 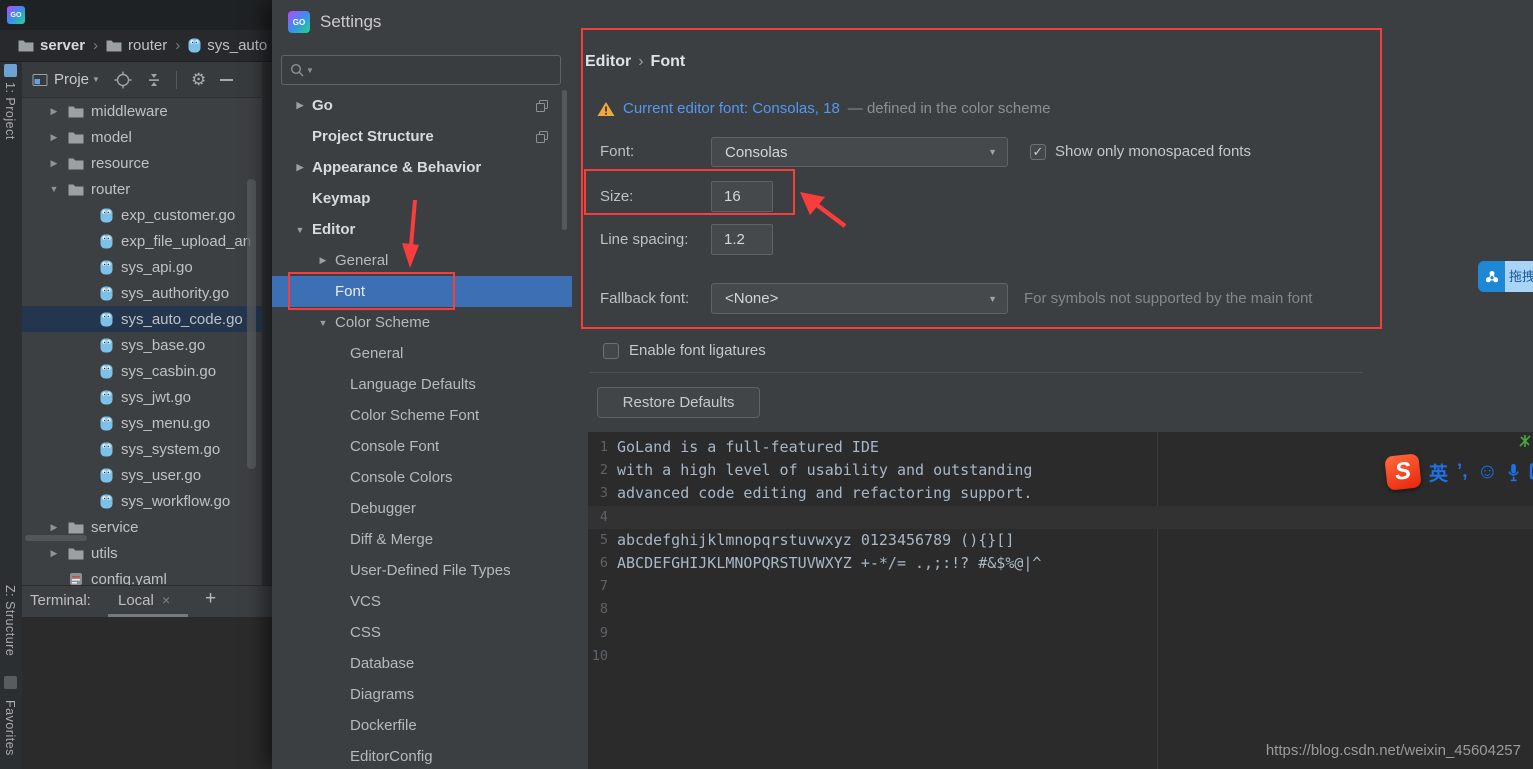 I want to click on project-panel-title: Proje, so click(x=71, y=79).